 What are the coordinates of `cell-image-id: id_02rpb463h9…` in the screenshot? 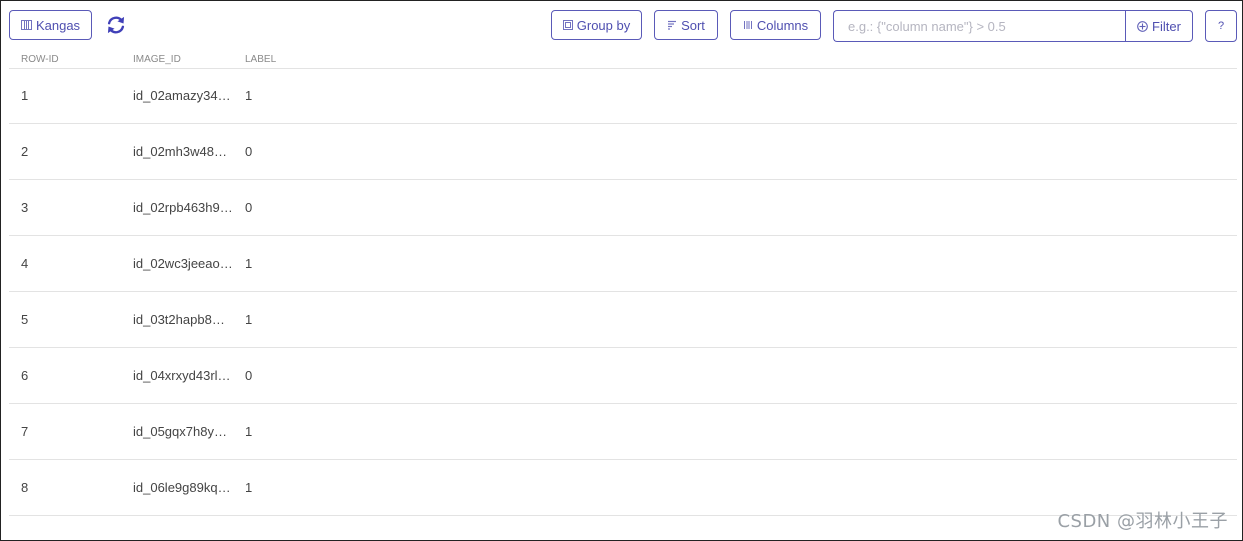 It's located at (183, 207).